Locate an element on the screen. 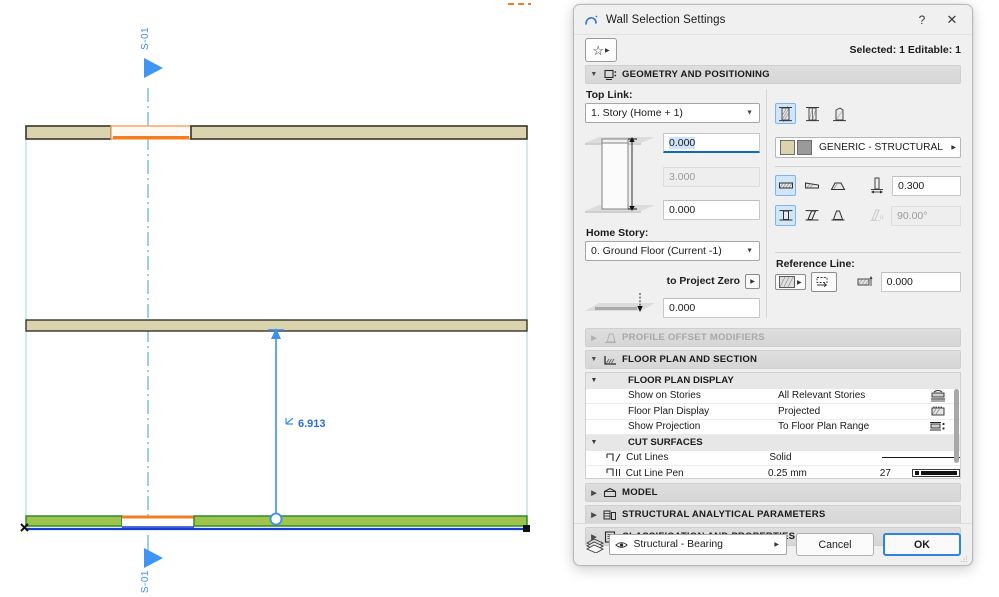 The image size is (999, 597). help-button: ? is located at coordinates (922, 20).